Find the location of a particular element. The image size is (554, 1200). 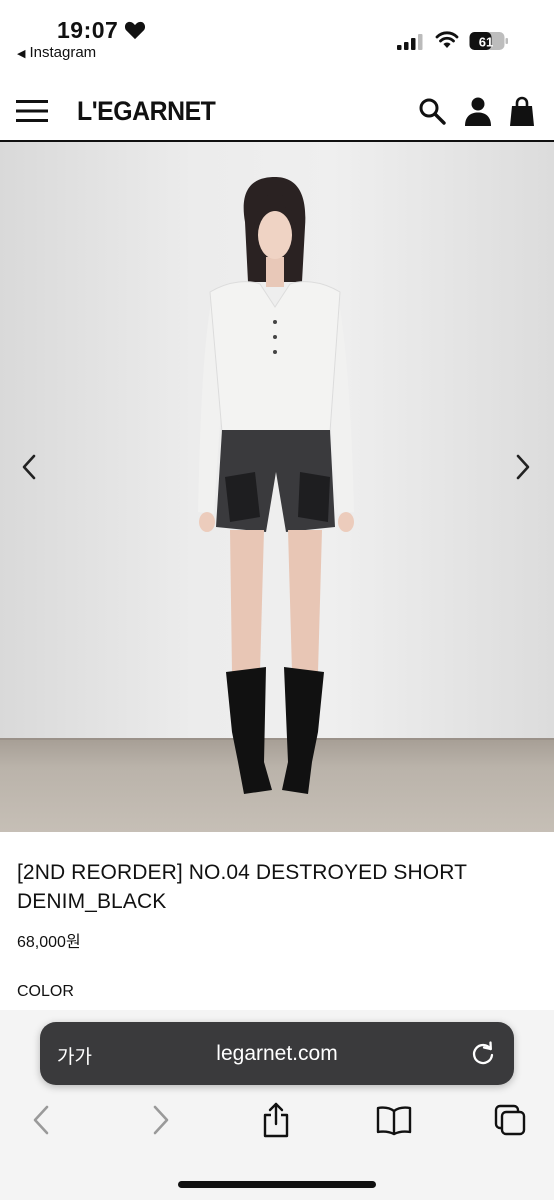

site-header: L'EGARNET is located at coordinates (277, 112).